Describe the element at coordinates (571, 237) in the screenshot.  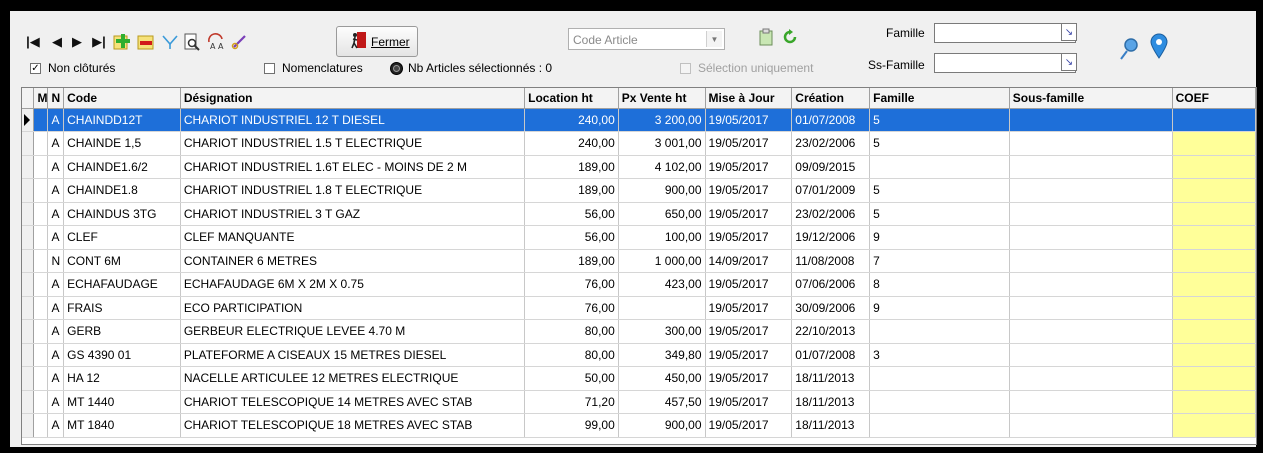
I see `cell-location-ht: 56,00` at that location.